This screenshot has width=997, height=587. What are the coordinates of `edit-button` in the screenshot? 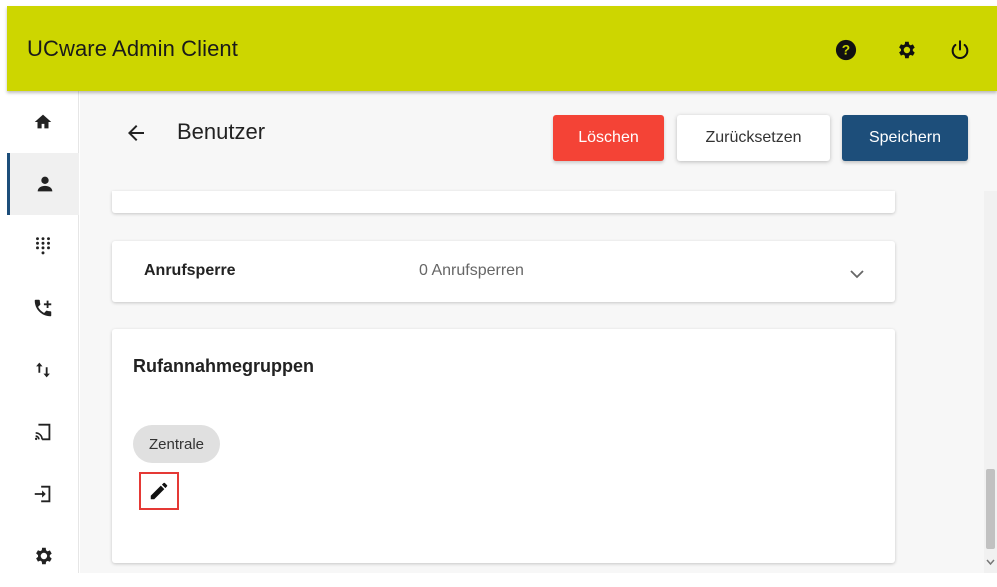 It's located at (159, 491).